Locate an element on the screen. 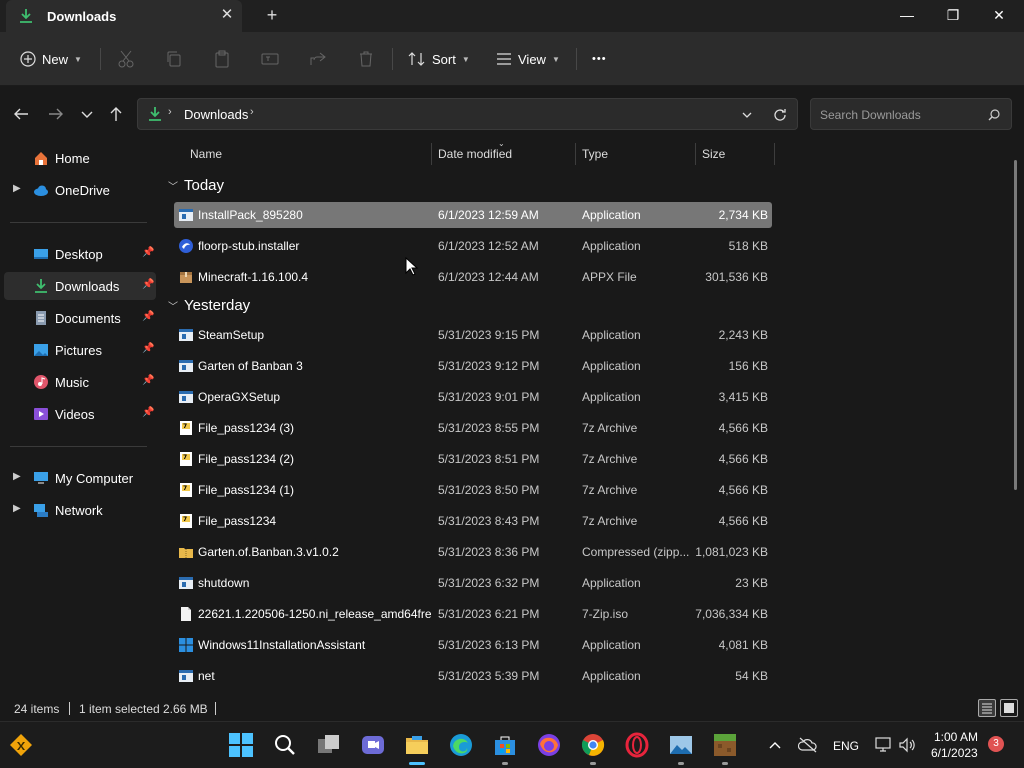 The image size is (1024, 768). column-header-size: Size is located at coordinates (713, 159).